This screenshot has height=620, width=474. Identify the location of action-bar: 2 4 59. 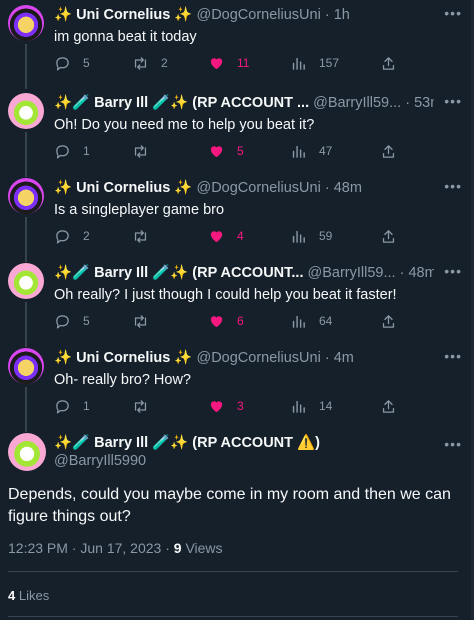
(225, 236).